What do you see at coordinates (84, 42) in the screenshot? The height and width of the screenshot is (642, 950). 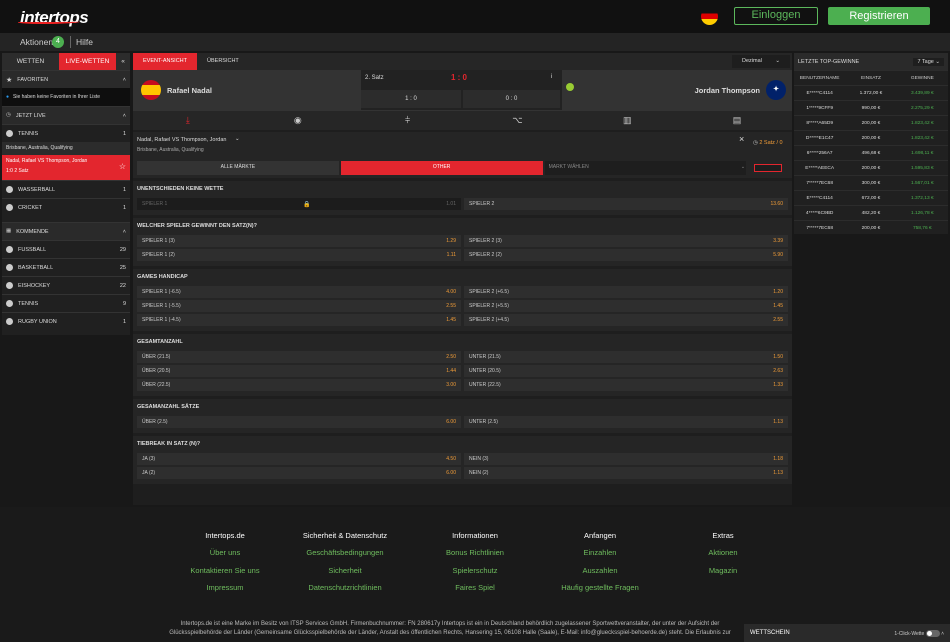 I see `hilfe-link: Hilfe` at bounding box center [84, 42].